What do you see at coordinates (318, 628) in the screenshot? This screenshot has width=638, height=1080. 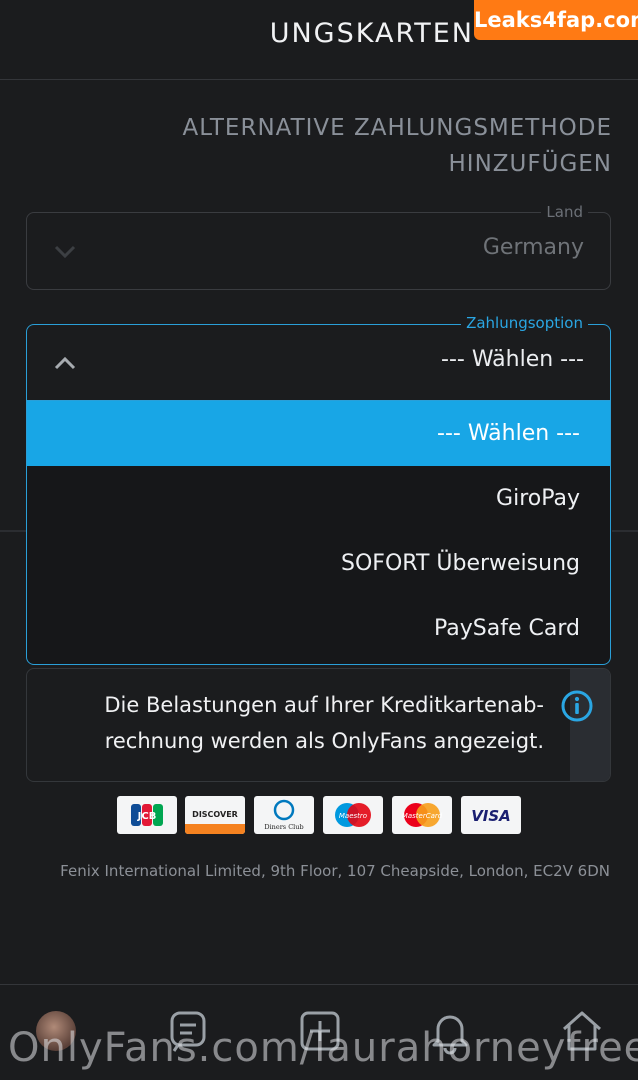 I see `dropdown-option-paysafe: PaySafe Card` at bounding box center [318, 628].